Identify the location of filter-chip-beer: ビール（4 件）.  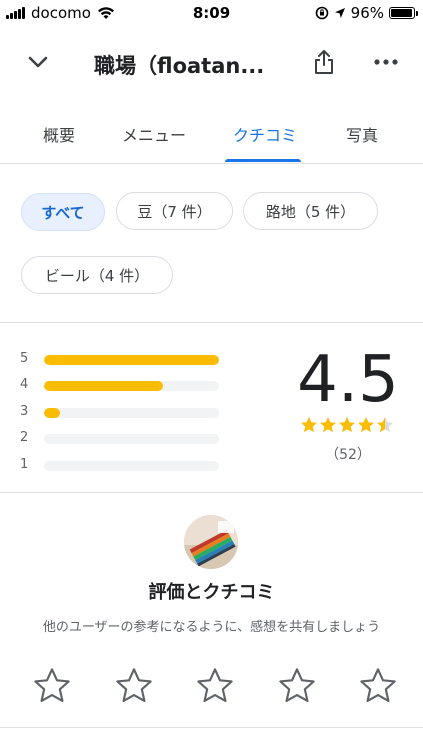
(97, 275).